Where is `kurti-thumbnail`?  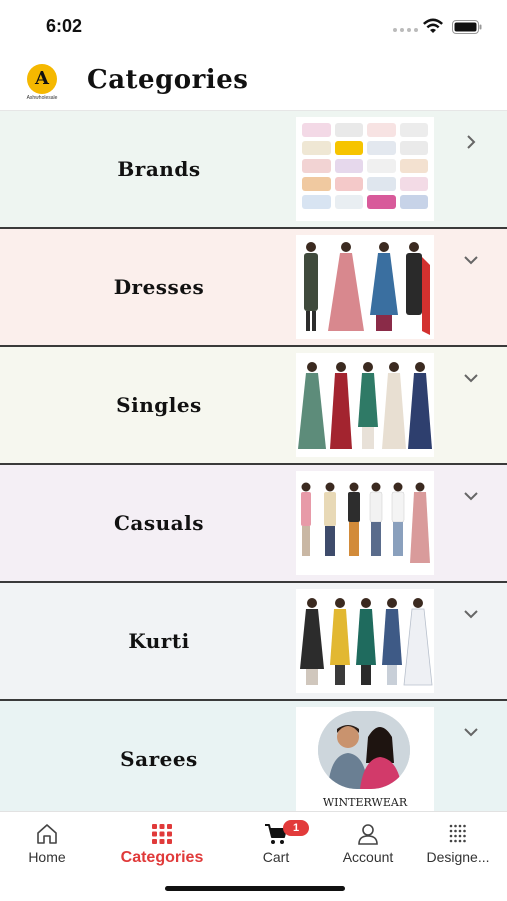 kurti-thumbnail is located at coordinates (365, 641).